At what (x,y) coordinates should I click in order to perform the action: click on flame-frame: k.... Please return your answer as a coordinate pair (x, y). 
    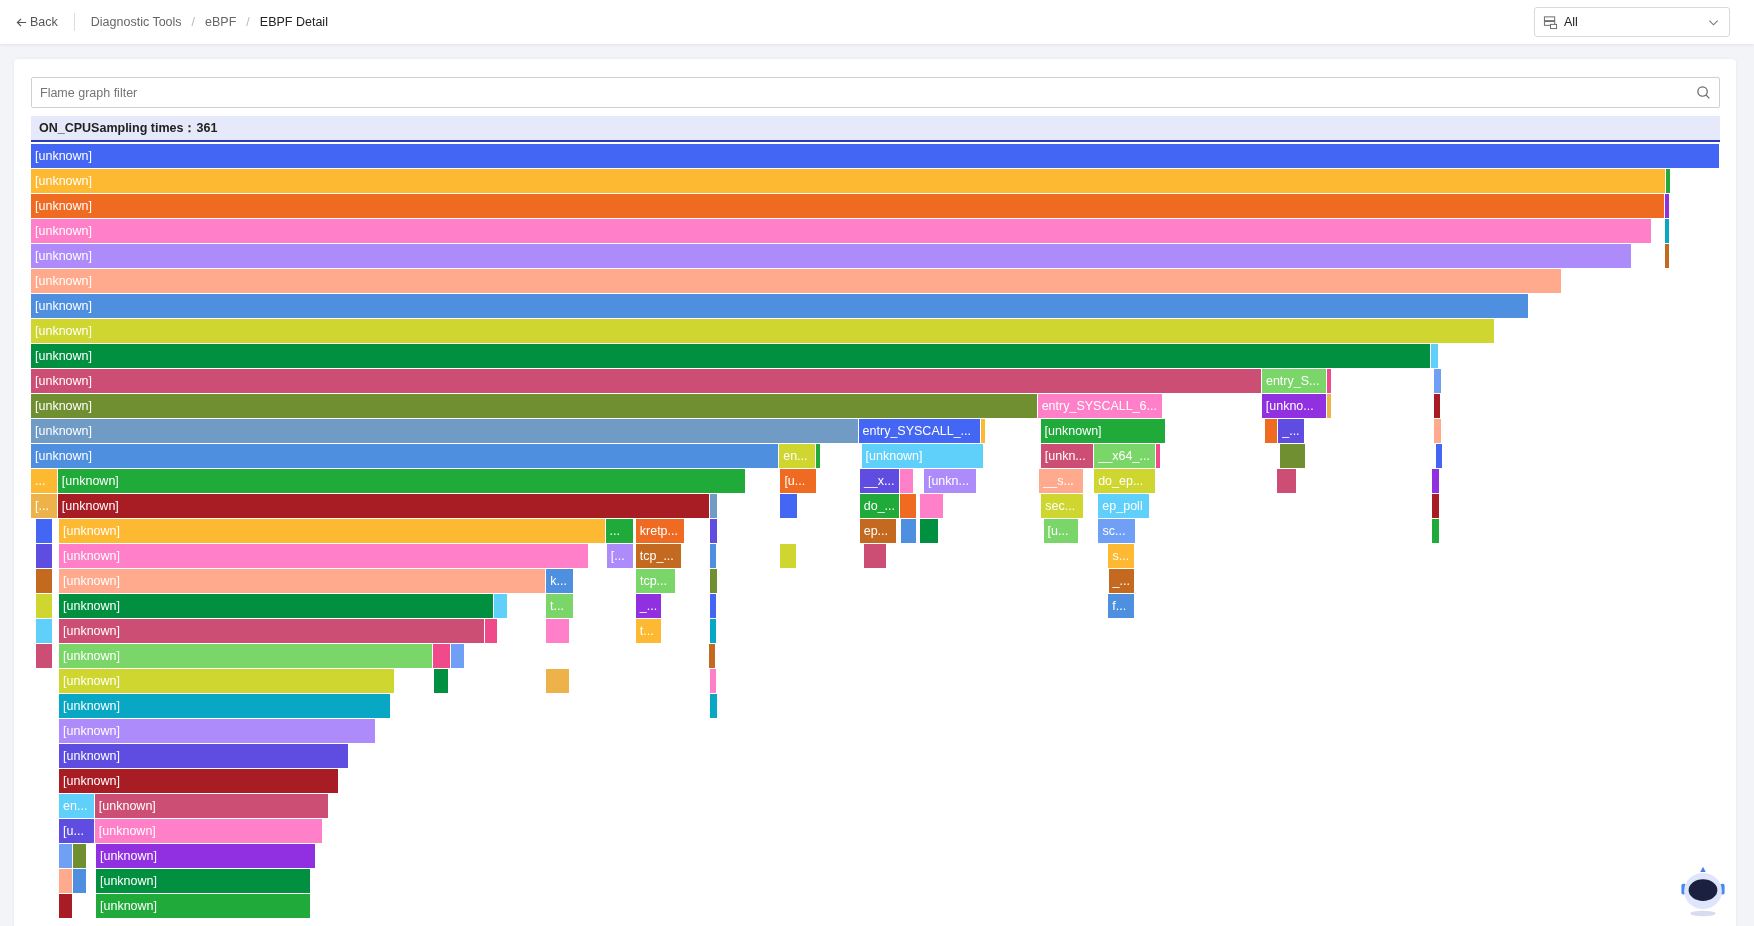
    Looking at the image, I should click on (560, 581).